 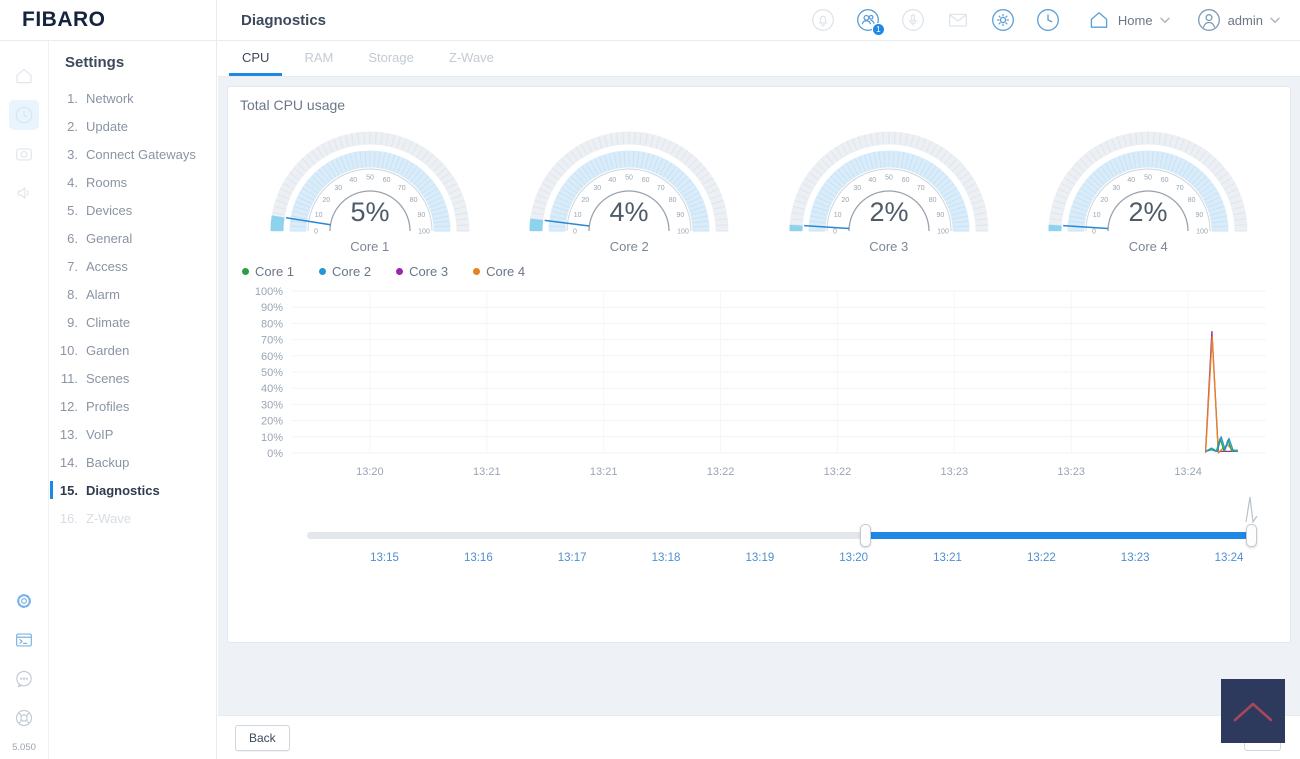 I want to click on legend-item-core-2: Core 2, so click(x=345, y=271).